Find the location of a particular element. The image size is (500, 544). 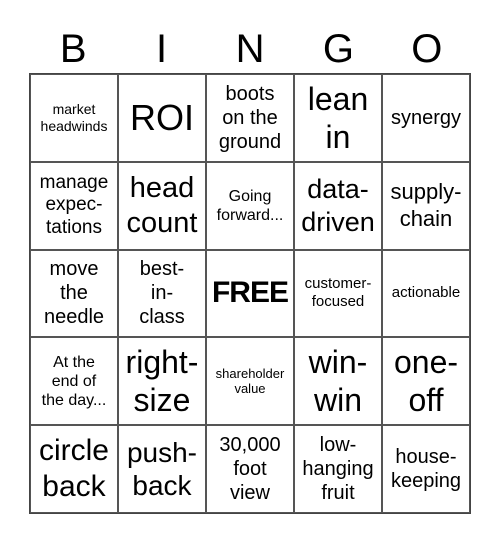

header-letter: G is located at coordinates (338, 49).